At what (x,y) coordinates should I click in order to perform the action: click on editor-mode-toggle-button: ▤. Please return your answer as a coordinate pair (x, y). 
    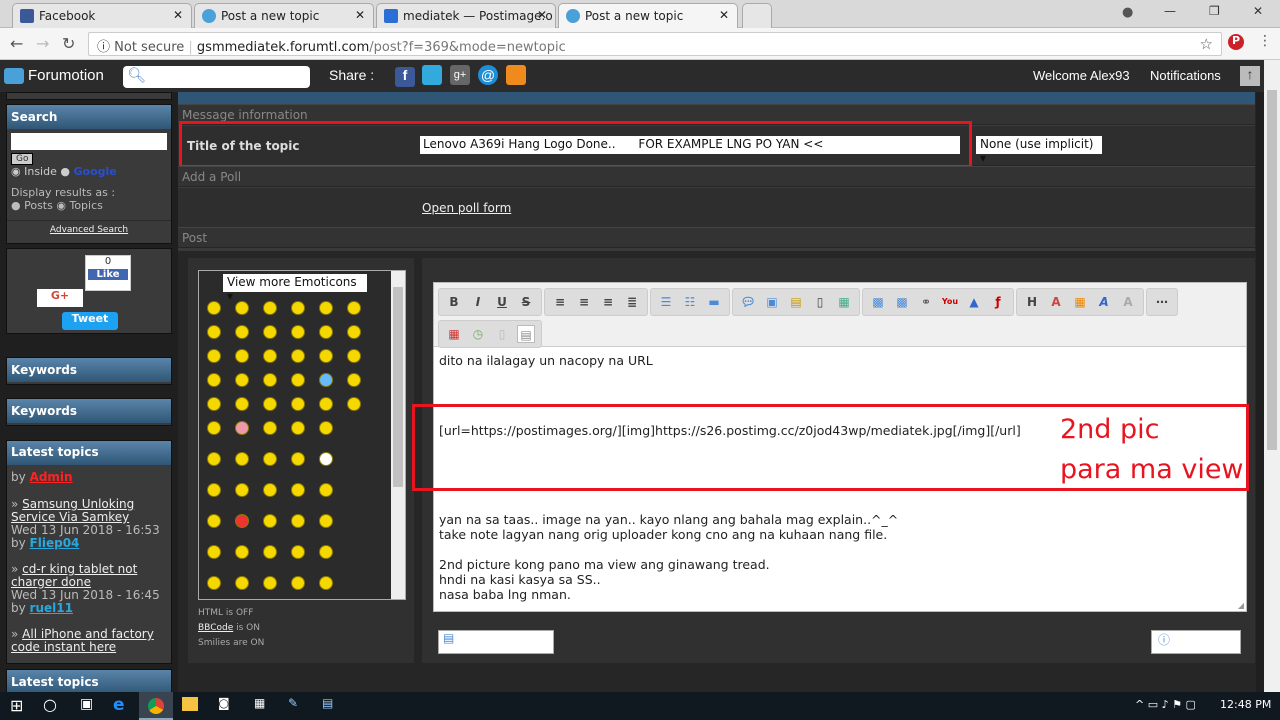
    Looking at the image, I should click on (496, 642).